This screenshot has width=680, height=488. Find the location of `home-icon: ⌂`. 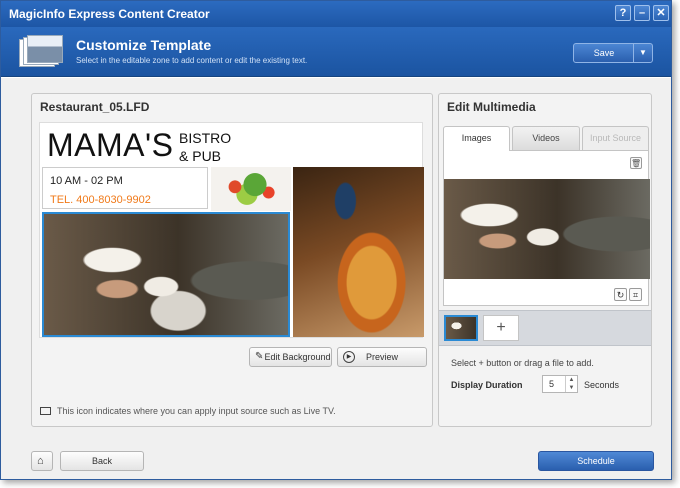

home-icon: ⌂ is located at coordinates (40, 461).